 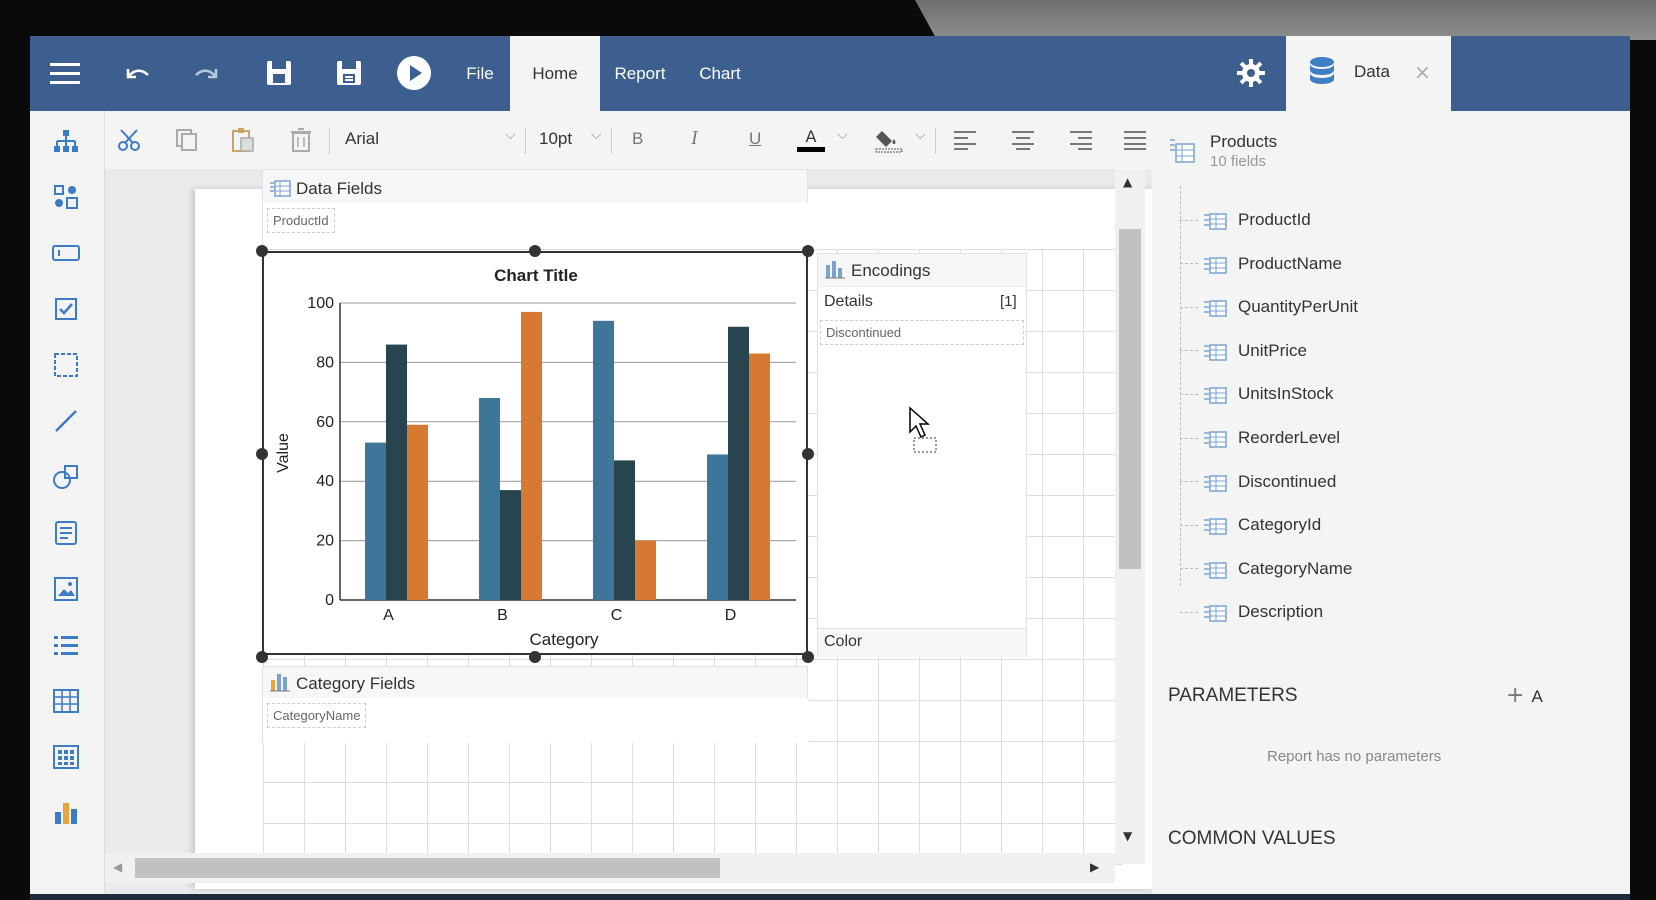 I want to click on undo-icon, so click(x=137, y=73).